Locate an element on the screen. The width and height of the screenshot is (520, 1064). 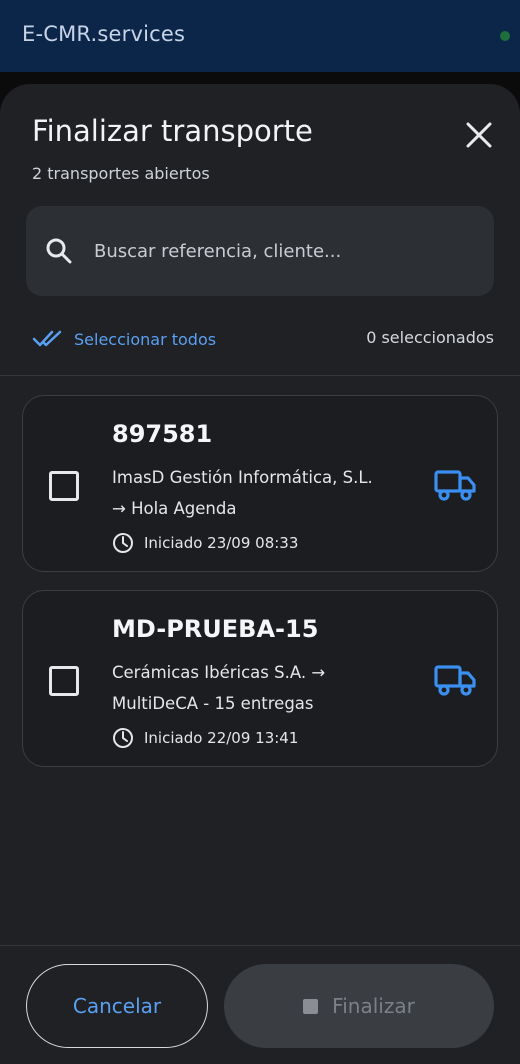
search-box is located at coordinates (260, 251).